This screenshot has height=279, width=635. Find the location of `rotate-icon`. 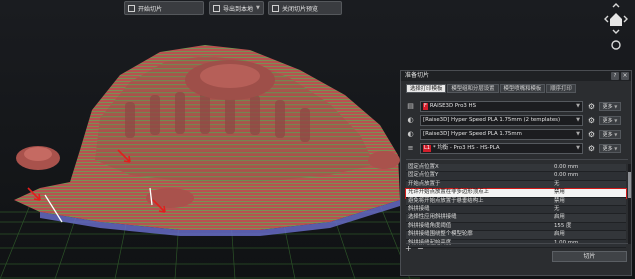

rotate-icon is located at coordinates (616, 45).